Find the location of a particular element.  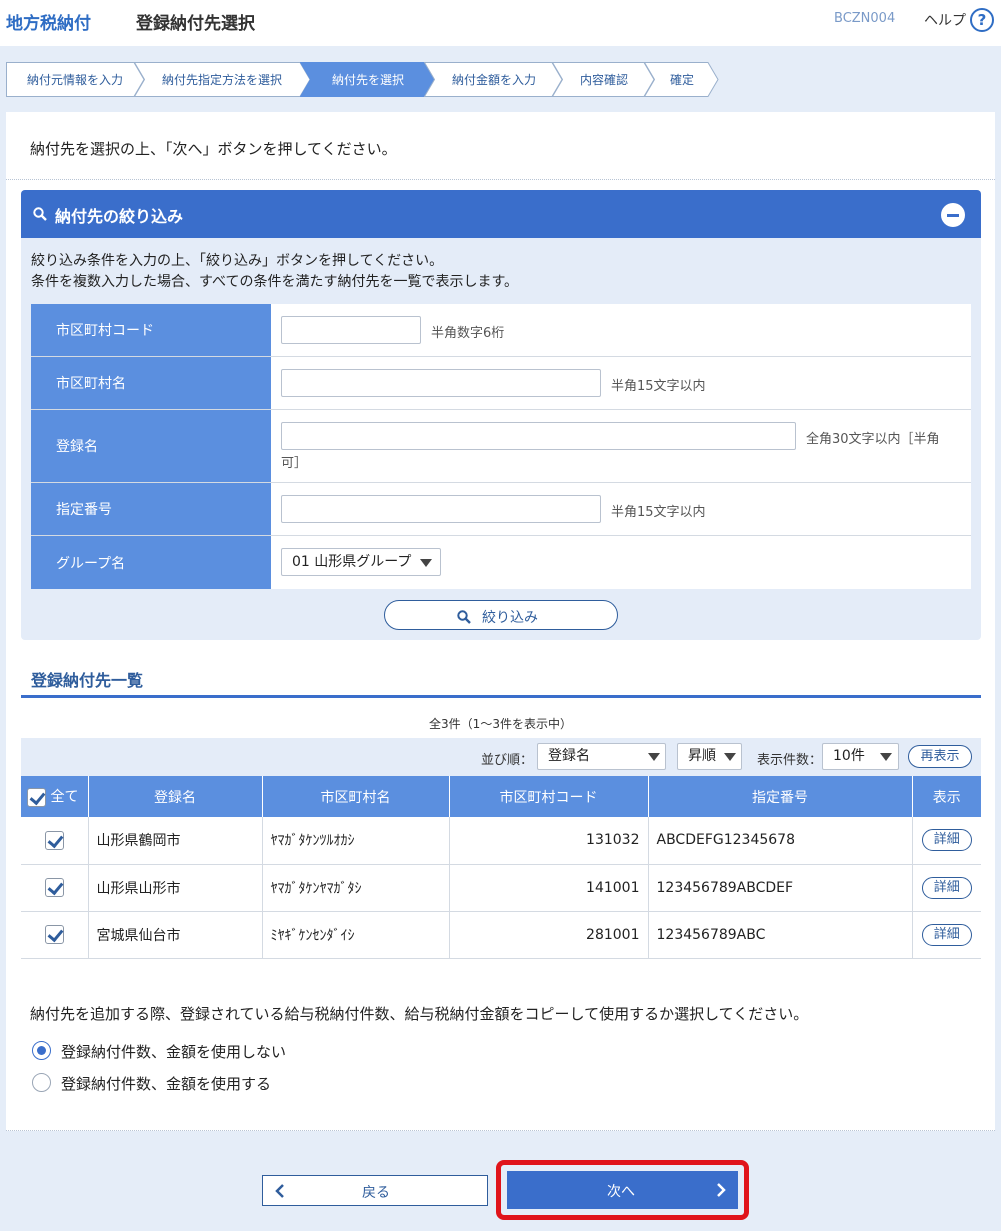

step-1: 納付元情報を入力 is located at coordinates (75, 79).